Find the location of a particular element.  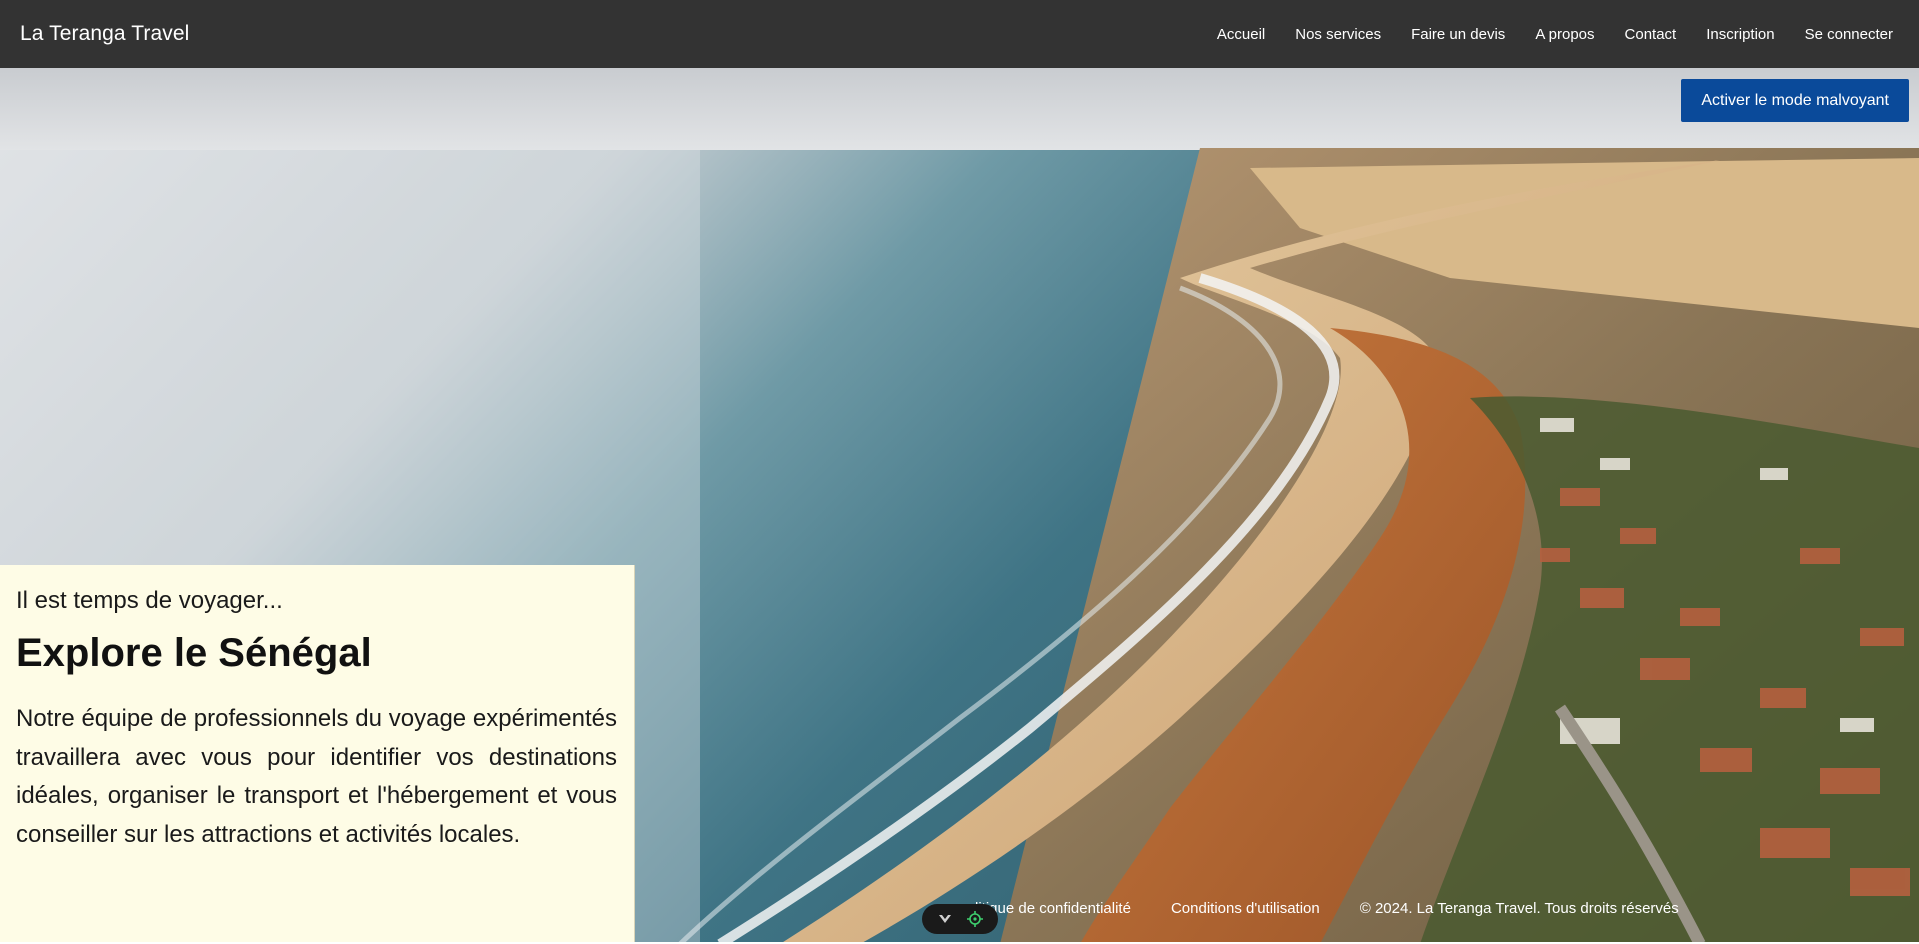

footer-terms-link: Conditions d'utilisation is located at coordinates (1245, 908).